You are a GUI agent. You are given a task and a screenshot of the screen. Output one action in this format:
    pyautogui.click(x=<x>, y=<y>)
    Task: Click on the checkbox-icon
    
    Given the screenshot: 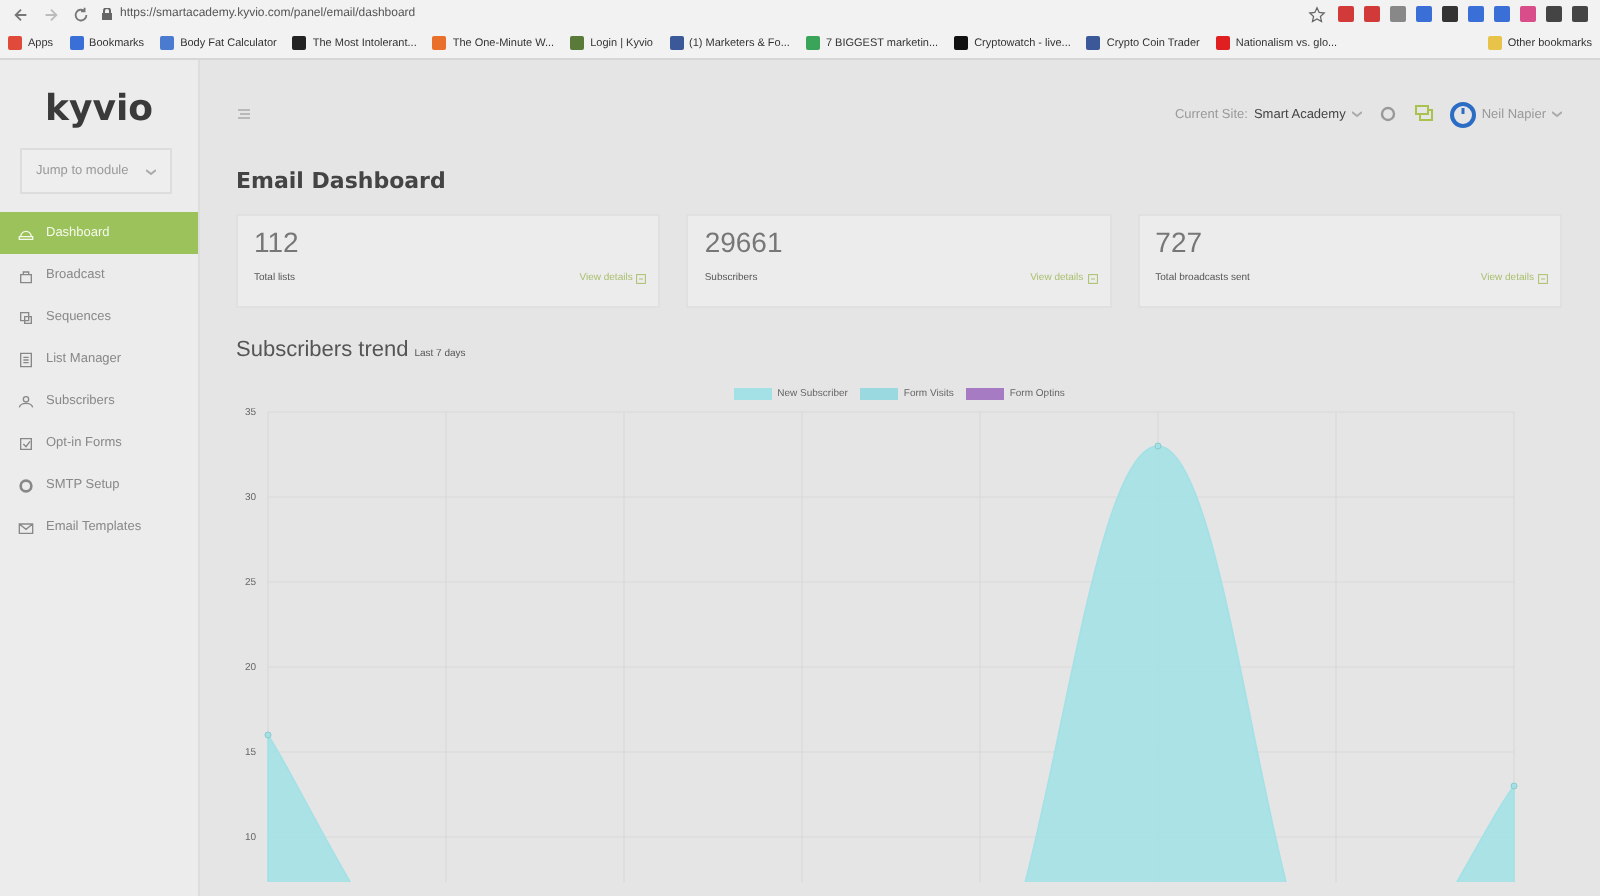 What is the action you would take?
    pyautogui.click(x=26, y=443)
    